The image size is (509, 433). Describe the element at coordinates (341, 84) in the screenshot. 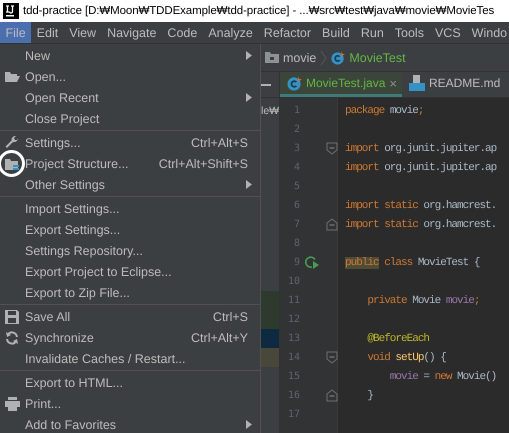

I see `editor-tab: MovieTest.java ×` at that location.